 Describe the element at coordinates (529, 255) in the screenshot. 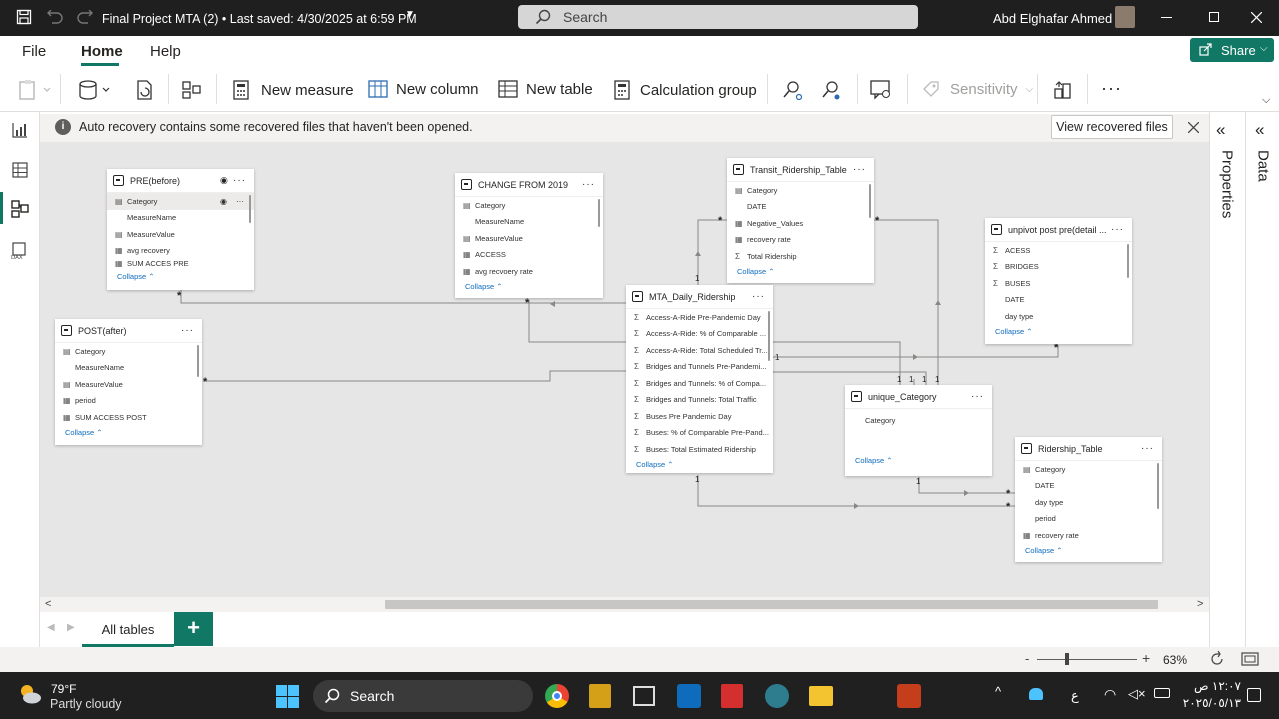

I see `field-row: ▦ ACCESS` at that location.